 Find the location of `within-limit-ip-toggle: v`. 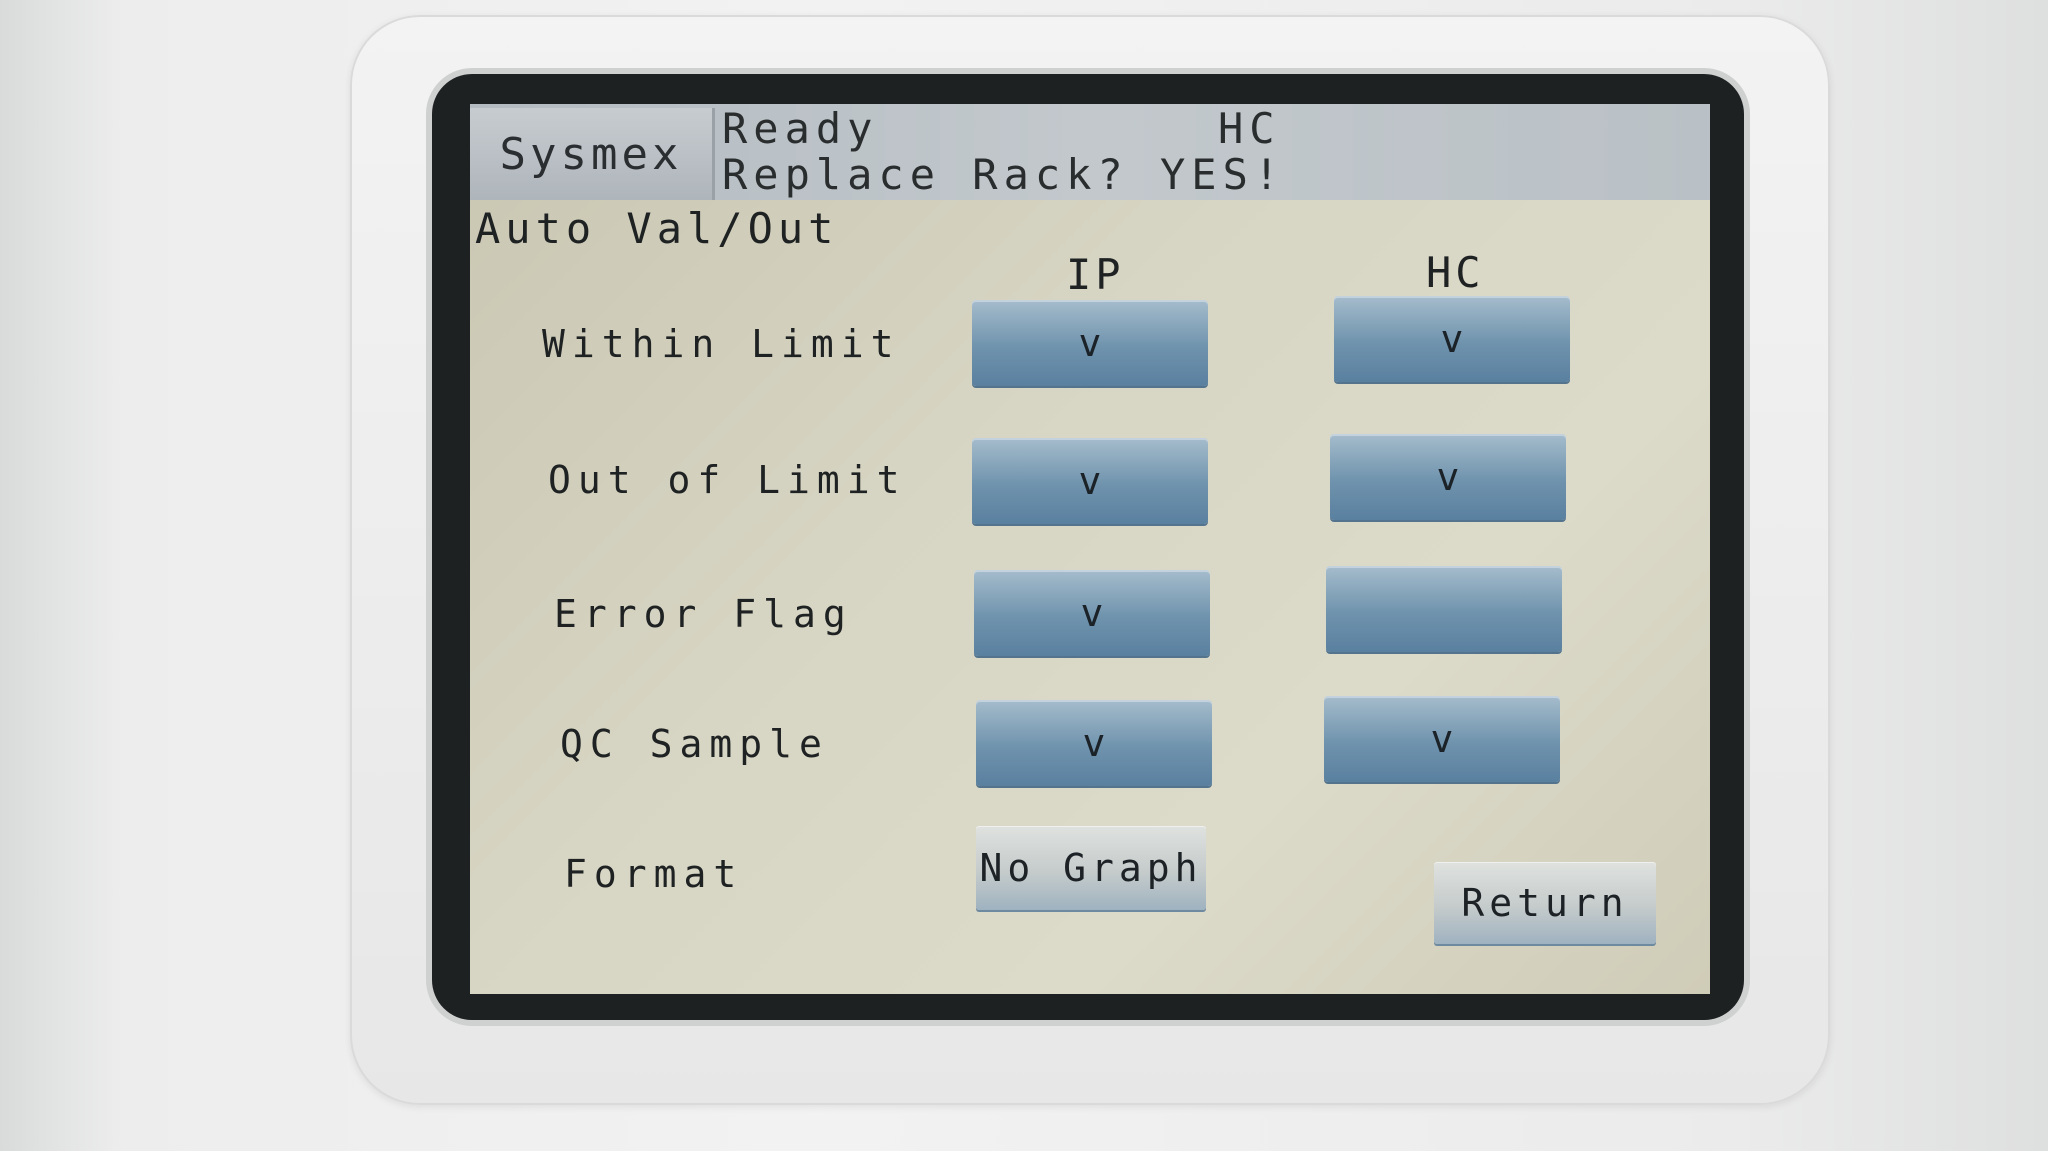

within-limit-ip-toggle: v is located at coordinates (1090, 343).